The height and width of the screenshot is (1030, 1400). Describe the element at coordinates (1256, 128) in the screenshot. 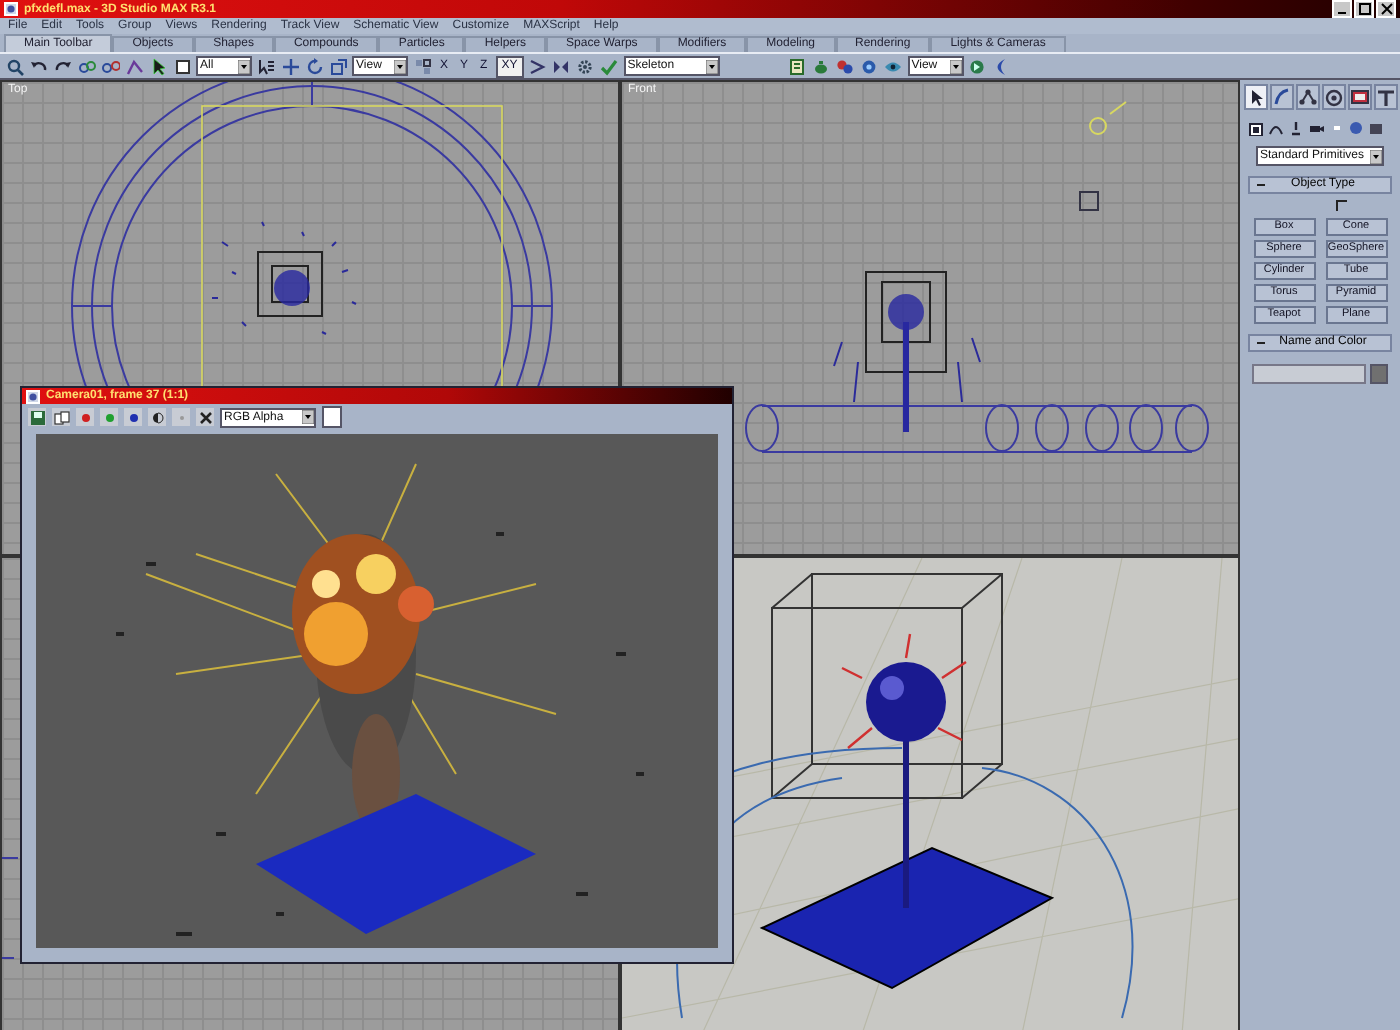

I see `geometry-icon` at that location.